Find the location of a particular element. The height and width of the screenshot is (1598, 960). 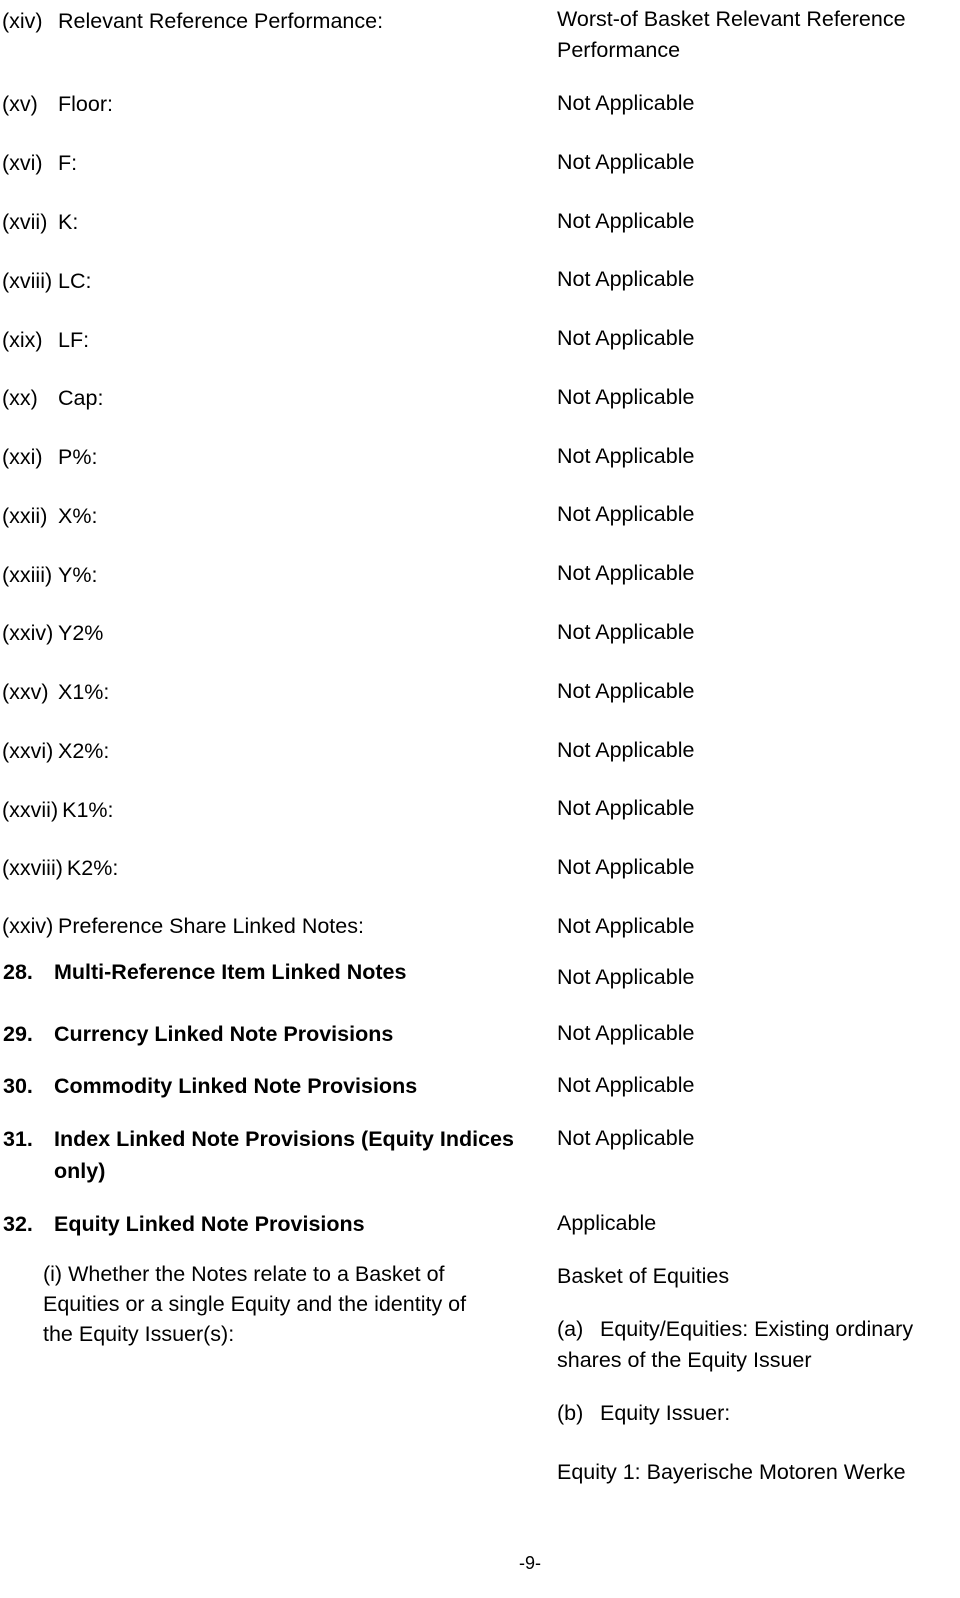

roman-numeral: (xxi) is located at coordinates (22, 457).